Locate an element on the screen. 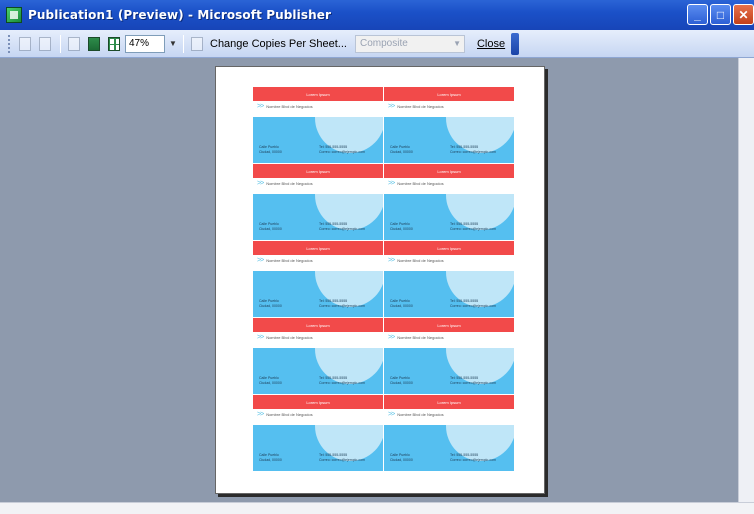 The height and width of the screenshot is (514, 754). publisher-app-icon is located at coordinates (14, 15).